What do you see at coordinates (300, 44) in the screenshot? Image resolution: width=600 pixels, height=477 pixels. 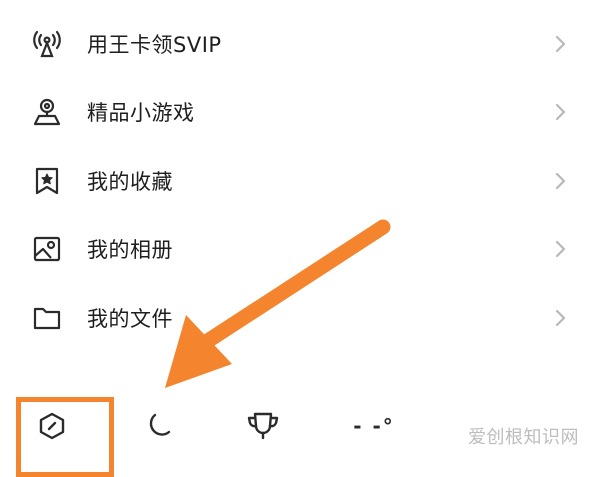 I see `menu-item-wangka-svip: 用王卡领SVIP` at bounding box center [300, 44].